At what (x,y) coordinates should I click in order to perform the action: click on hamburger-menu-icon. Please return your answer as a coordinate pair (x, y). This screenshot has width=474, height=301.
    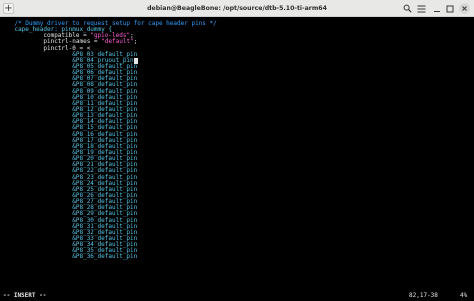
    Looking at the image, I should click on (421, 8).